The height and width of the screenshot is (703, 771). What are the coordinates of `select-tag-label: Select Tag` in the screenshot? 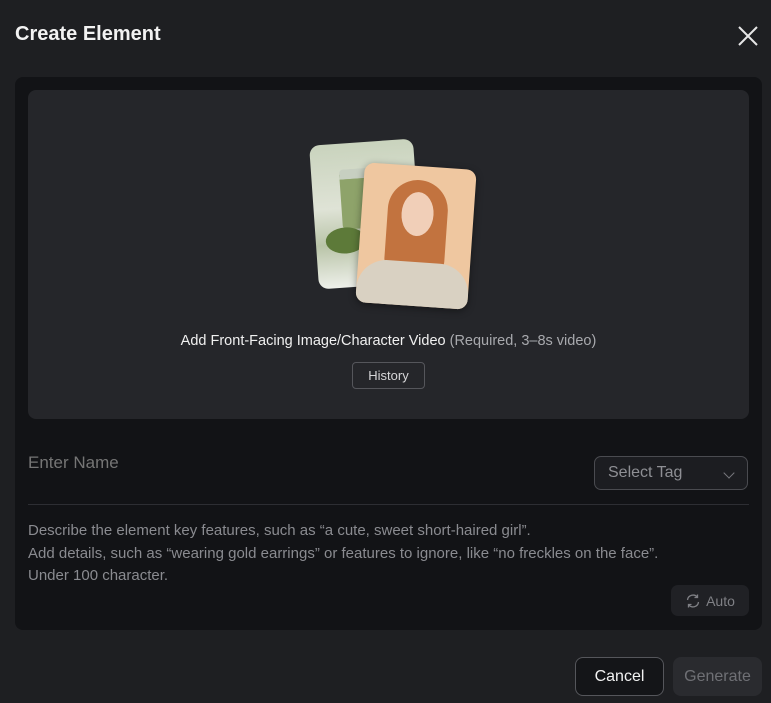 It's located at (645, 472).